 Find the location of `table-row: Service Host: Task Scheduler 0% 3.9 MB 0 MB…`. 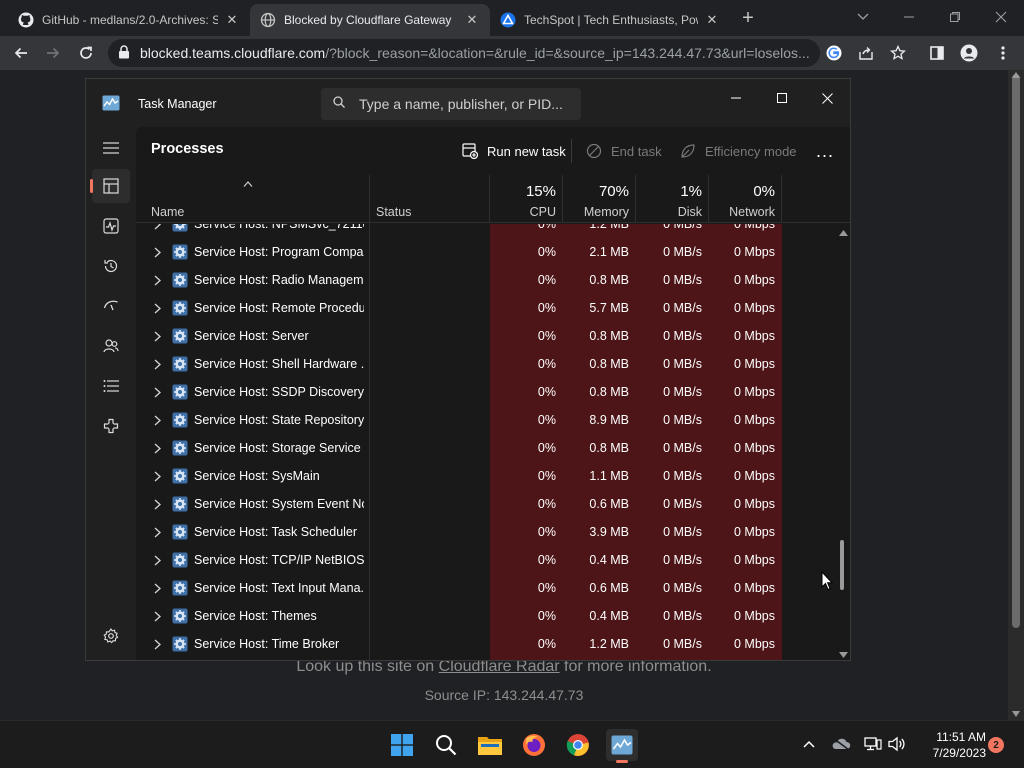

table-row: Service Host: Task Scheduler 0% 3.9 MB 0 MB… is located at coordinates (493, 532).